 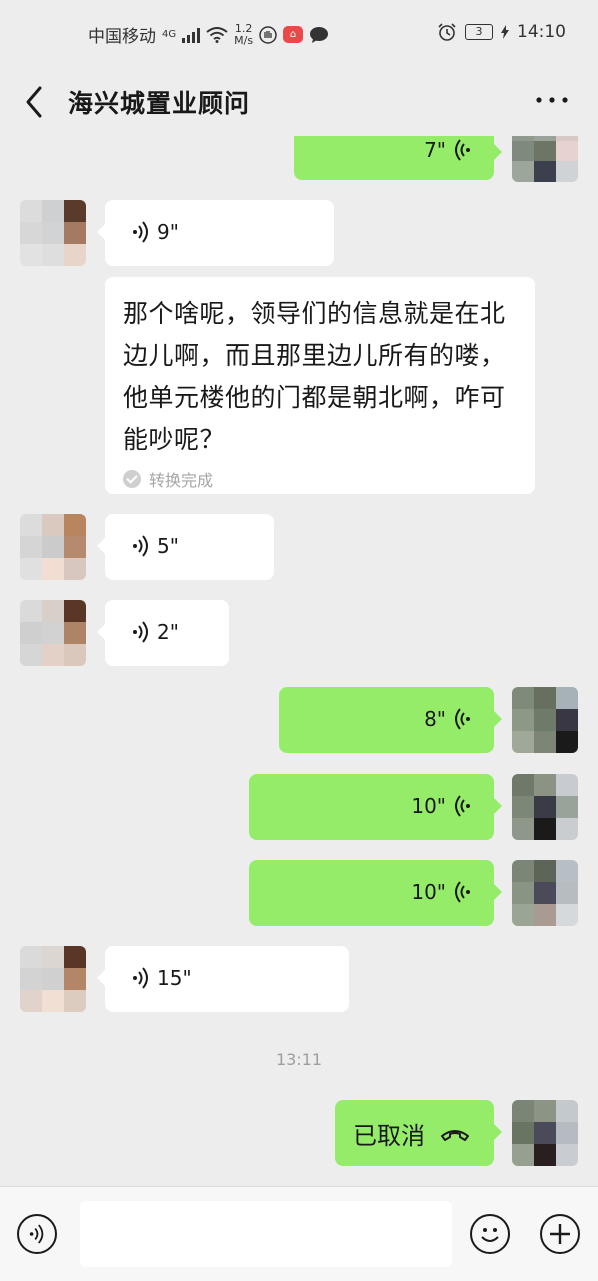 I want to click on incoming-voice-message: 9", so click(x=215, y=233).